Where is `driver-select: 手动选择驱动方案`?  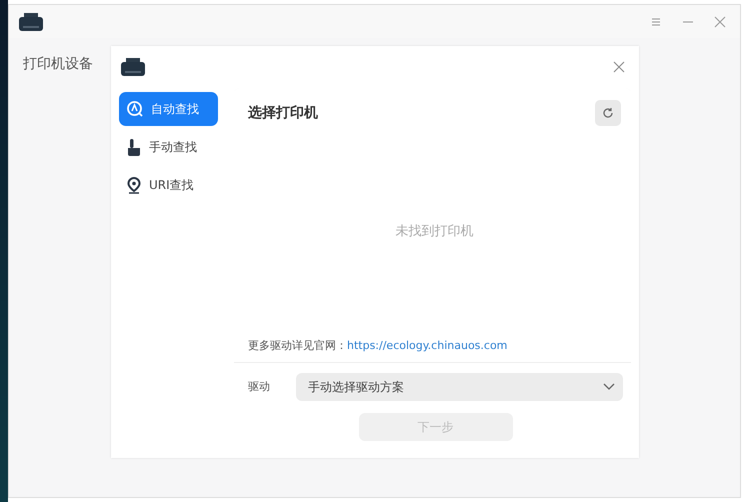 driver-select: 手动选择驱动方案 is located at coordinates (459, 387).